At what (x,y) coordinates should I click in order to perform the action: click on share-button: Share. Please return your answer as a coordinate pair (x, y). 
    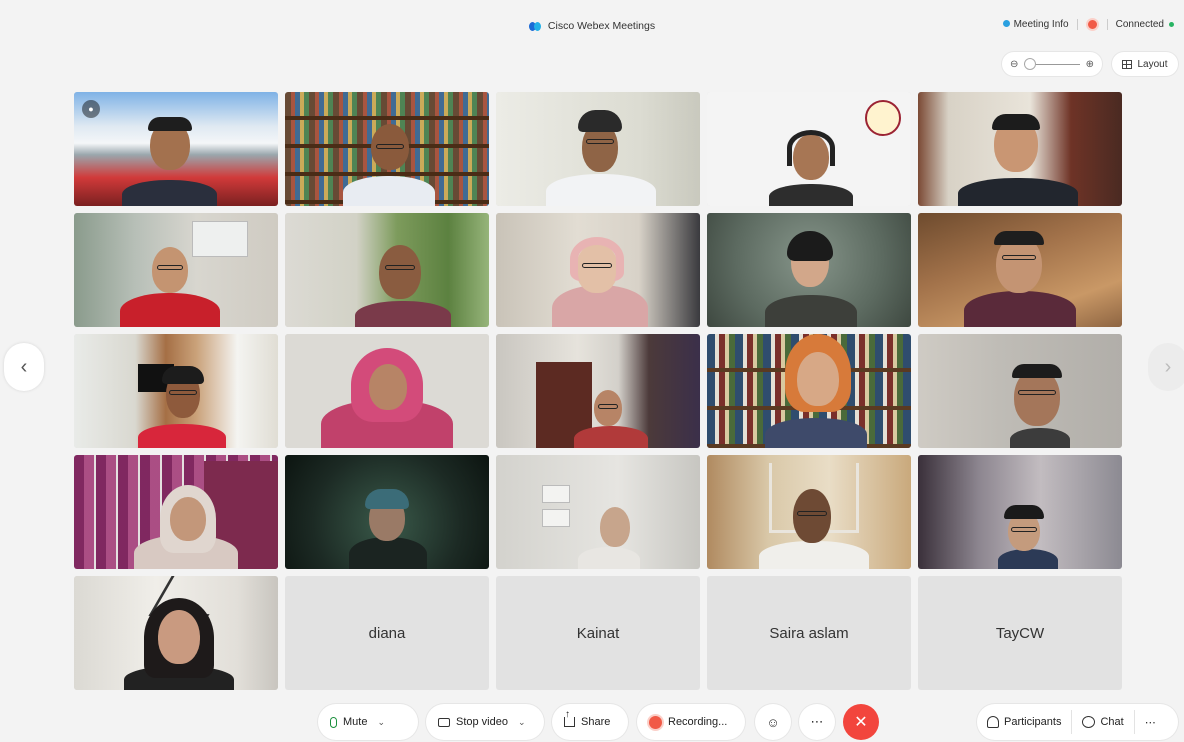
    Looking at the image, I should click on (590, 722).